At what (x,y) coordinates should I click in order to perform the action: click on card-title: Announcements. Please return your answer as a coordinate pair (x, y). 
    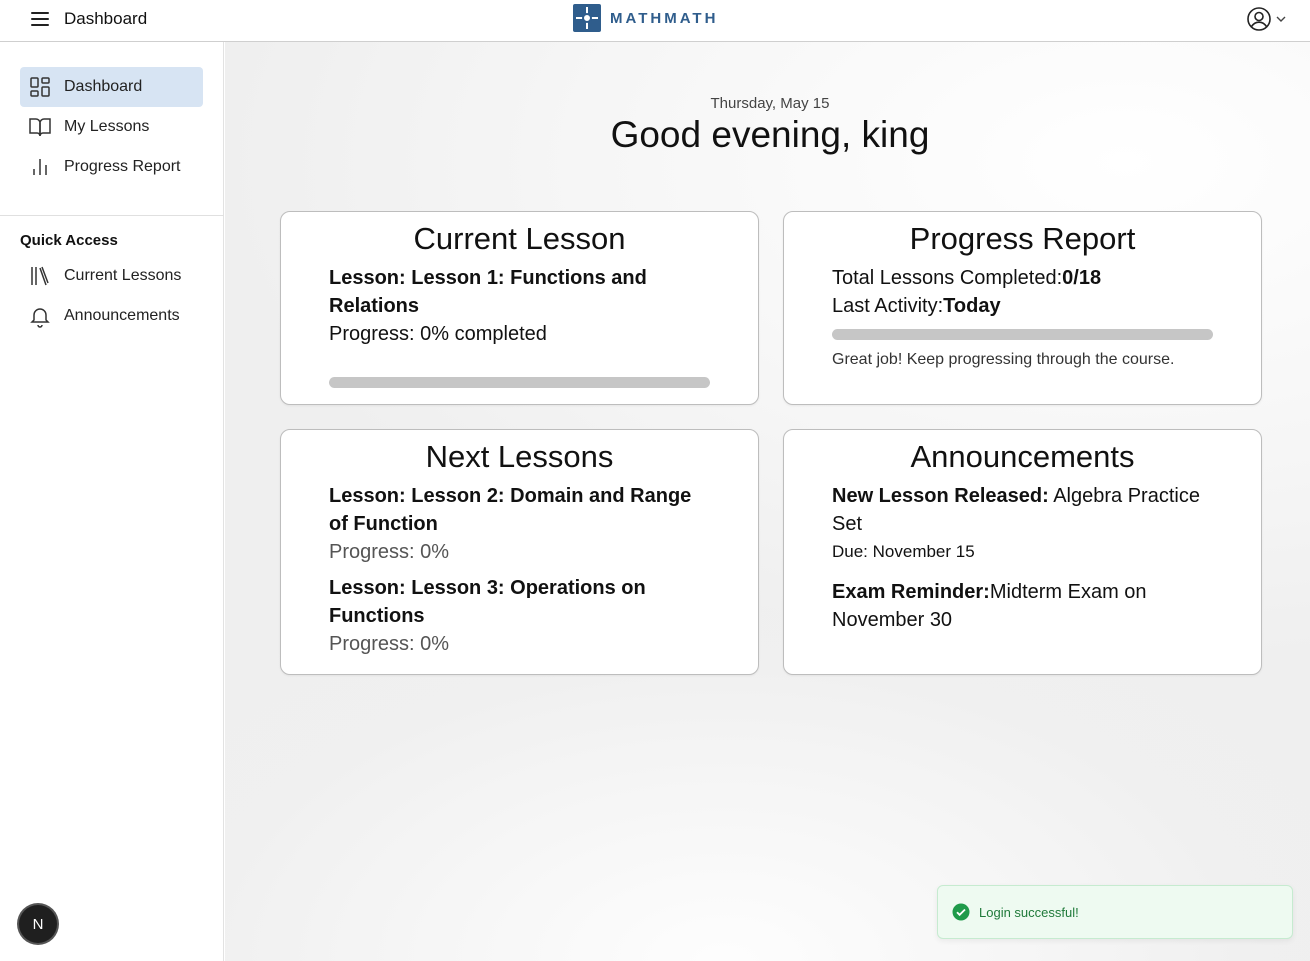
    Looking at the image, I should click on (1022, 456).